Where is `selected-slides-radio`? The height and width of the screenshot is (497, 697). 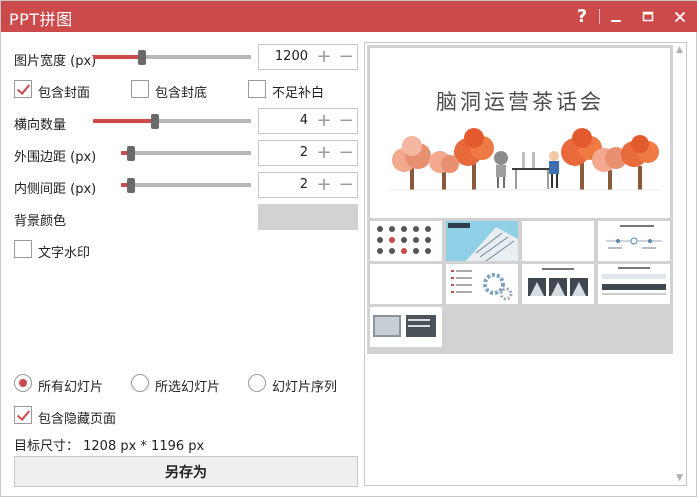 selected-slides-radio is located at coordinates (140, 383).